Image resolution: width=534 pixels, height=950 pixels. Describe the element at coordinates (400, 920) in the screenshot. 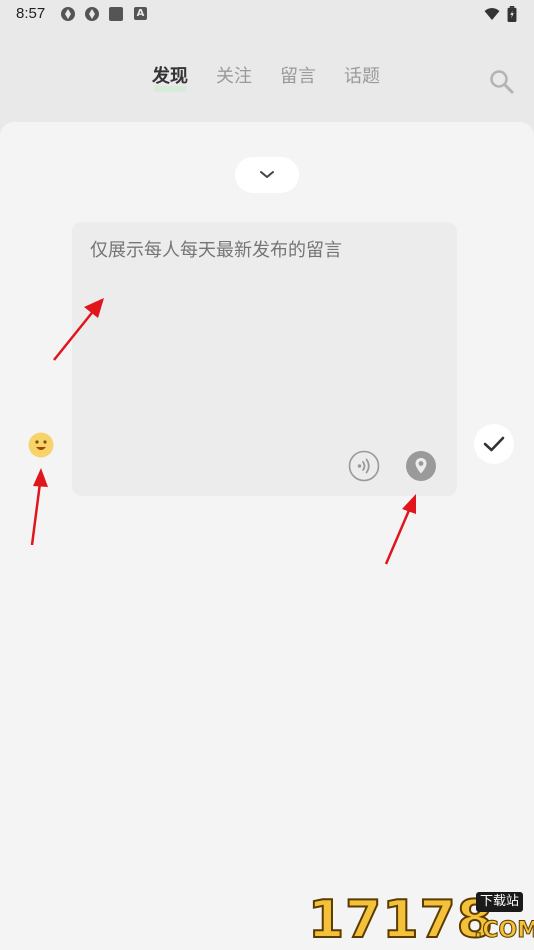

I see `watermark-digits: 17178` at that location.